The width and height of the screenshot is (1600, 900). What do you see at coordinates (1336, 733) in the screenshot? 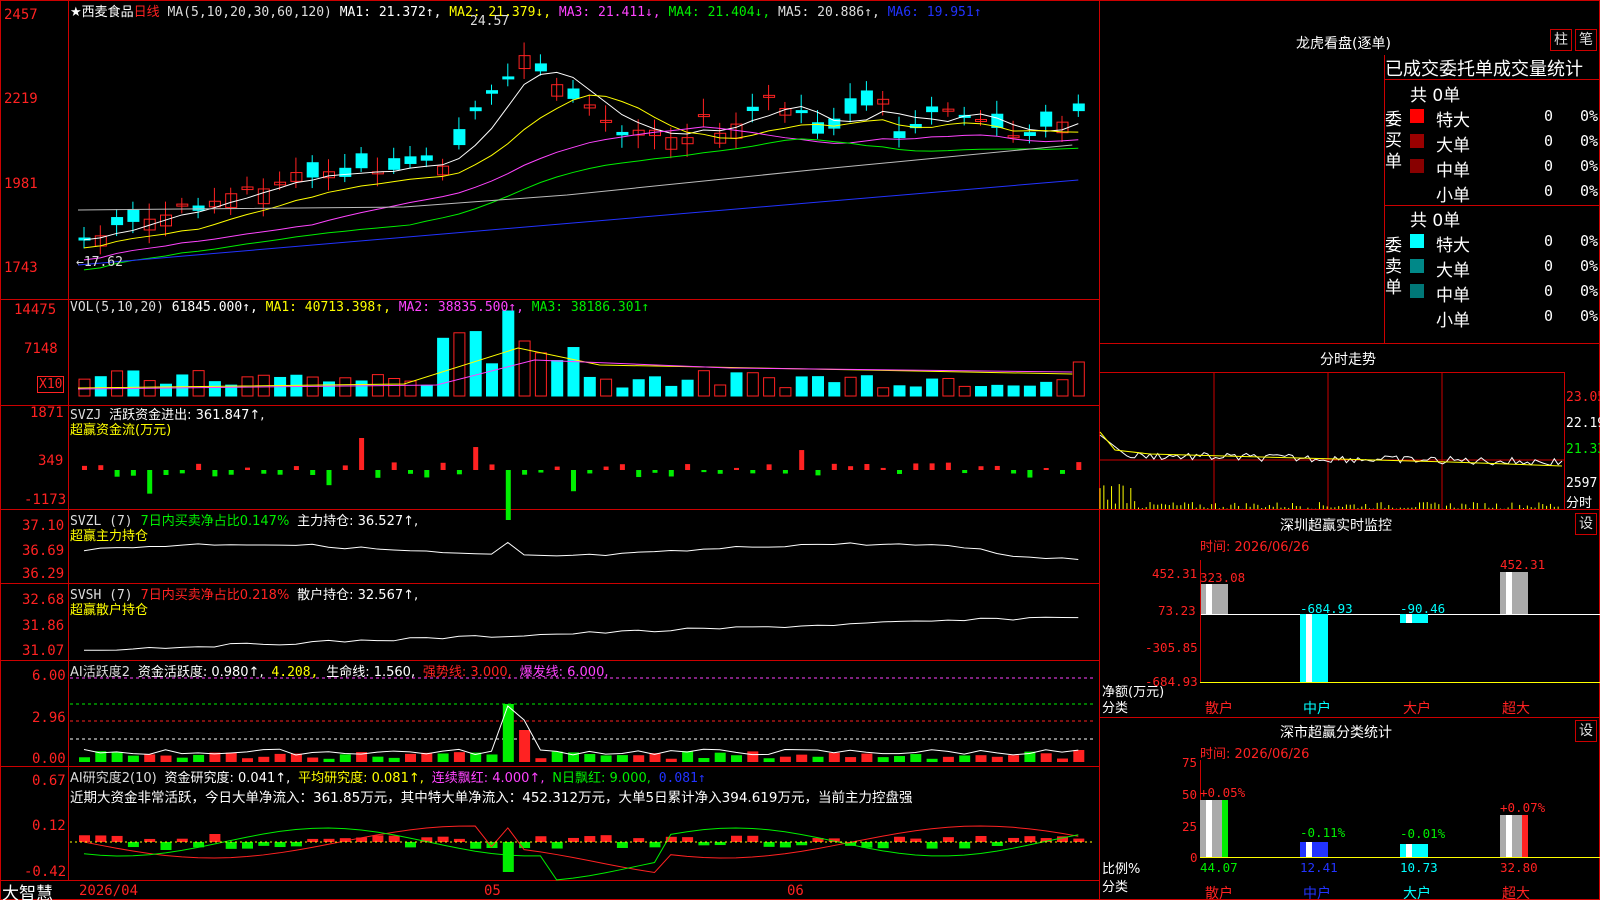
I see `cls-title: 深市超赢分类统计` at bounding box center [1336, 733].